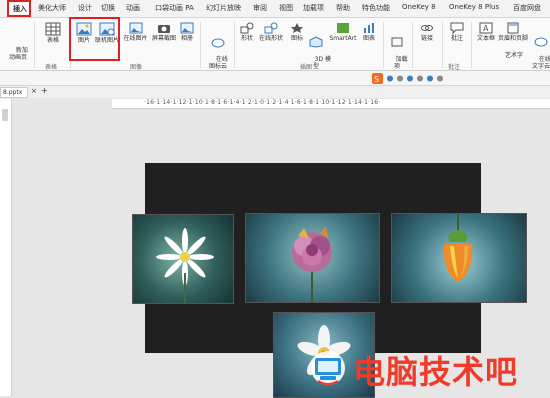 Image resolution: width=550 pixels, height=398 pixels. I want to click on smartart-label: SmartArt, so click(343, 38).